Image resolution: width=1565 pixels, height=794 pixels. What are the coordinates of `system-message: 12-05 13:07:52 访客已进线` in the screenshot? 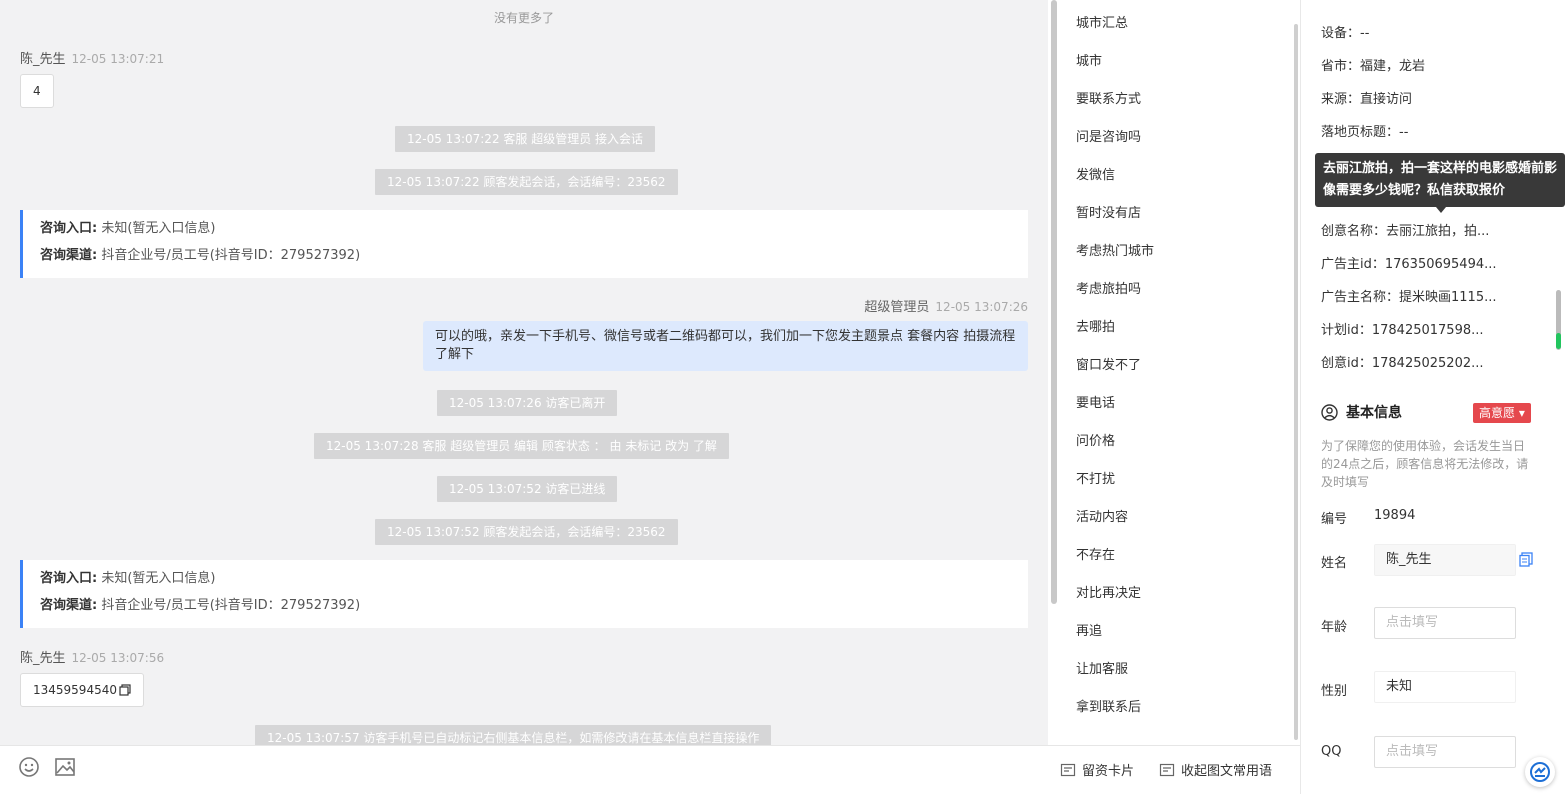 It's located at (527, 489).